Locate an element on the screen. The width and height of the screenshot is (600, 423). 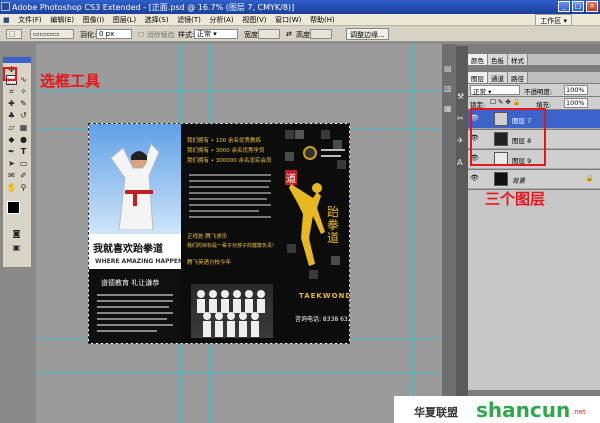
maximize-button: □ is located at coordinates (578, 6).